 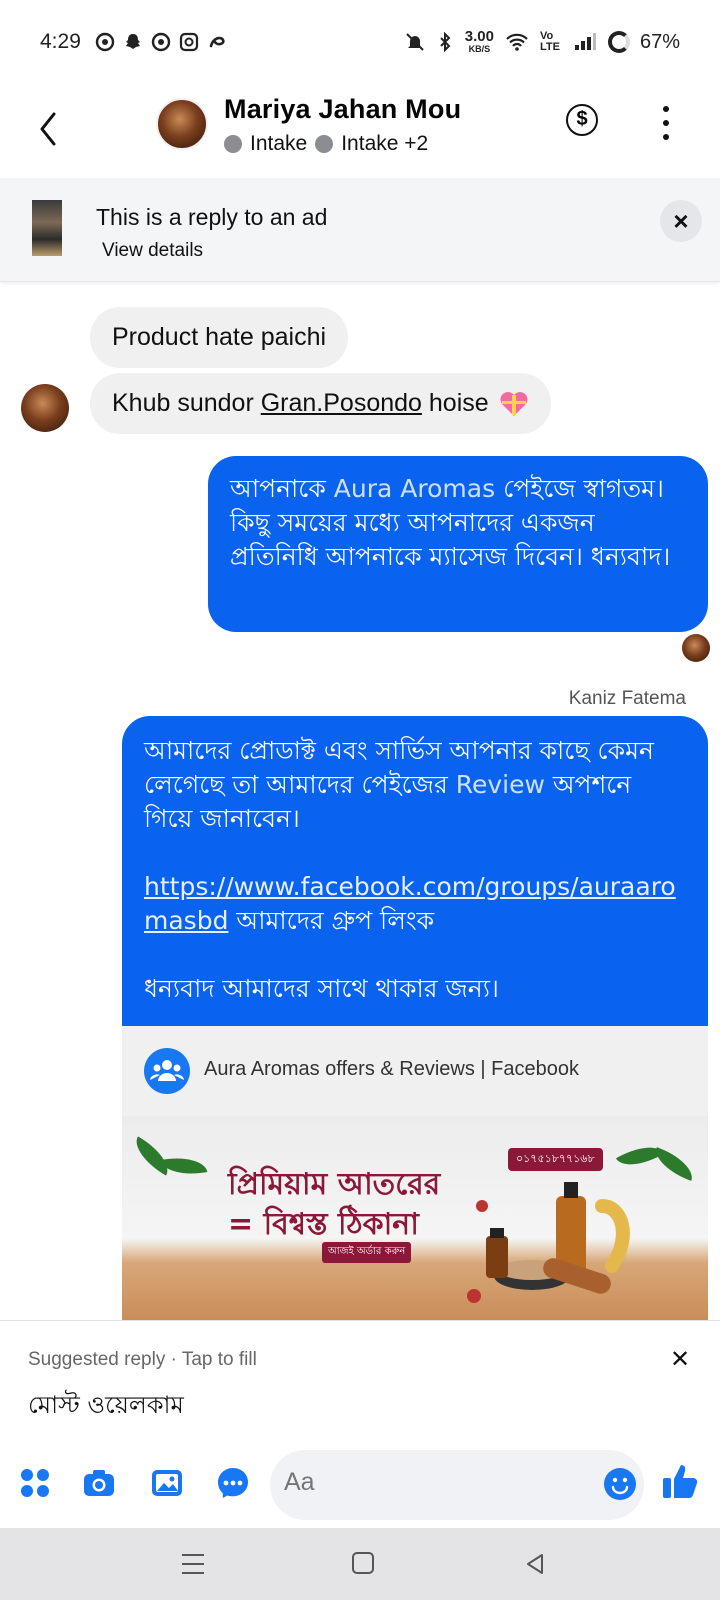 What do you see at coordinates (666, 123) in the screenshot?
I see `more-options-icon` at bounding box center [666, 123].